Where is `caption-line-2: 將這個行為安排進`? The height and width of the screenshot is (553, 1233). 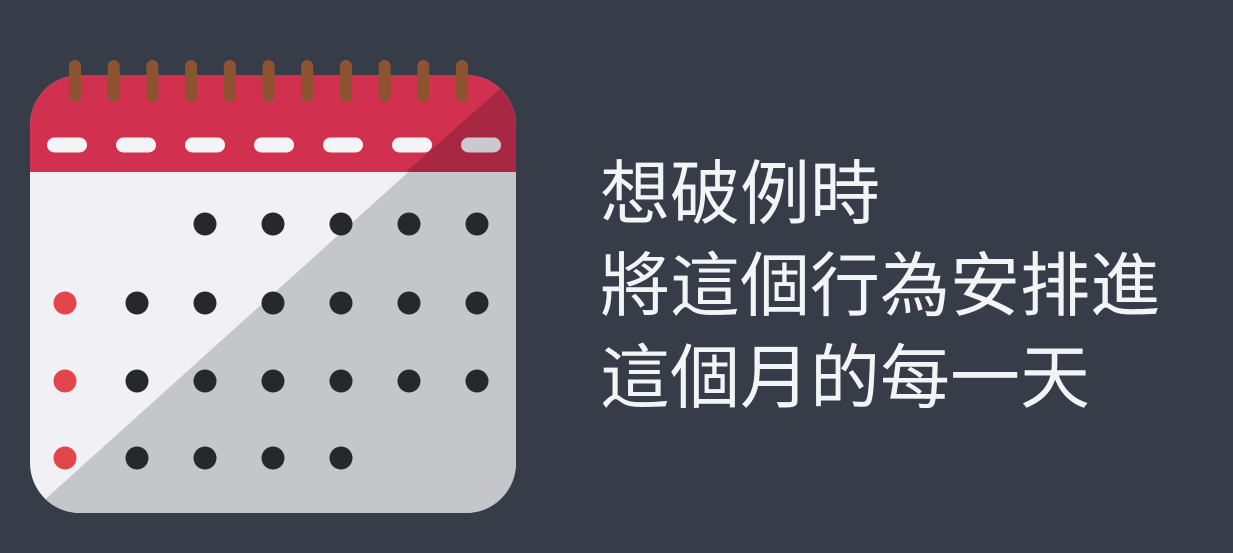 caption-line-2: 將這個行為安排進 is located at coordinates (880, 286).